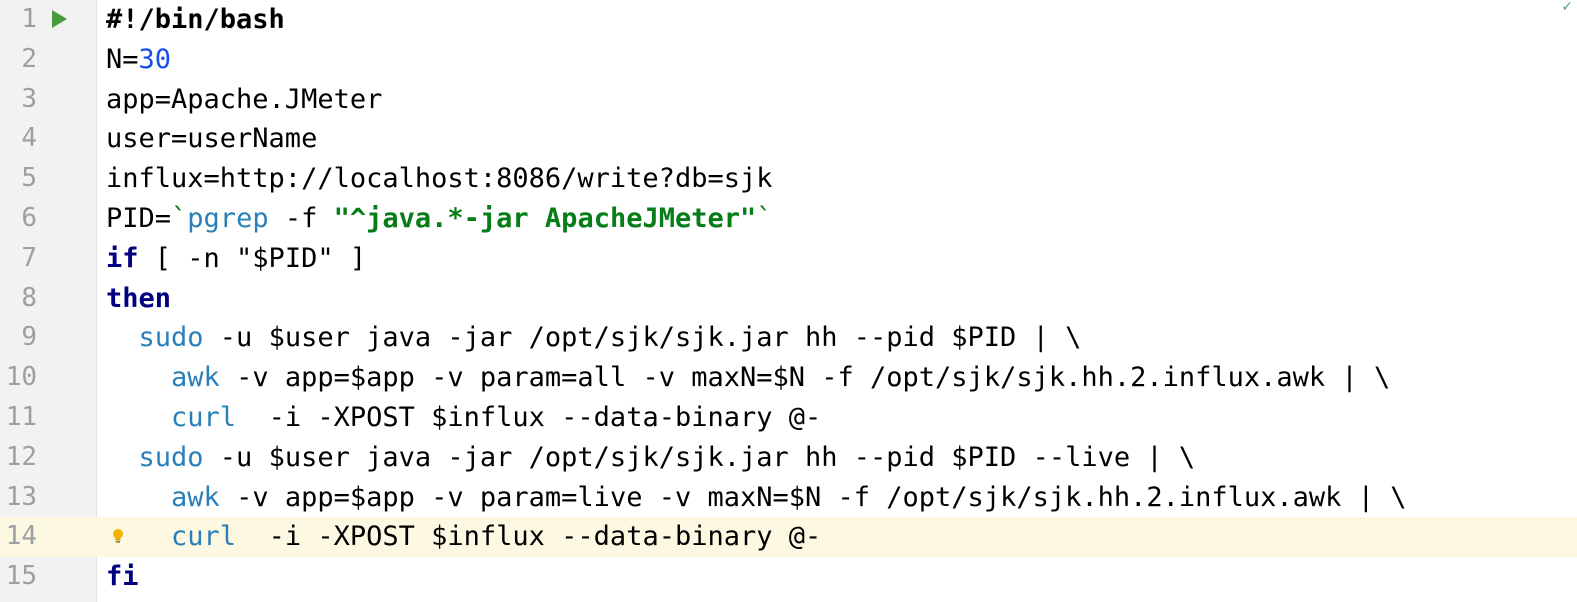 This screenshot has height=602, width=1577. I want to click on code-token-kw: fi, so click(122, 577).